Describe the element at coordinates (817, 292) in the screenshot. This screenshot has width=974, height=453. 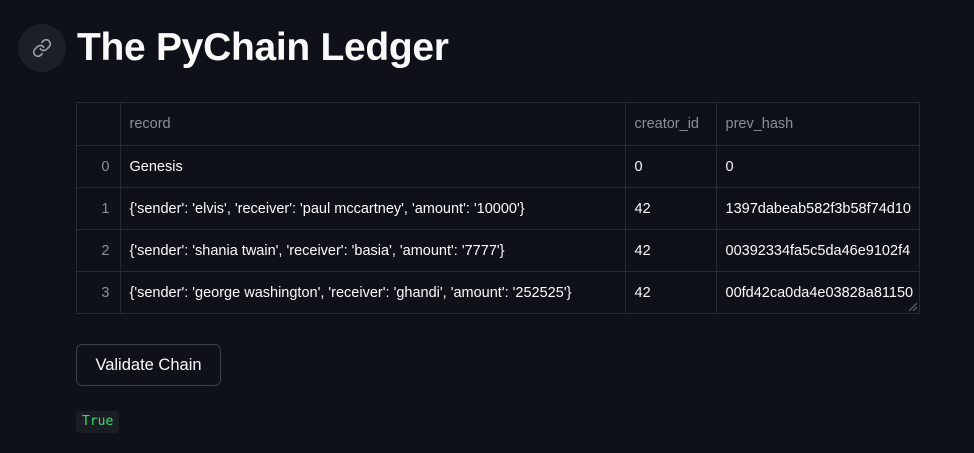
I see `prev-hash-cell: 00fd42ca0da4e03828a81150` at that location.